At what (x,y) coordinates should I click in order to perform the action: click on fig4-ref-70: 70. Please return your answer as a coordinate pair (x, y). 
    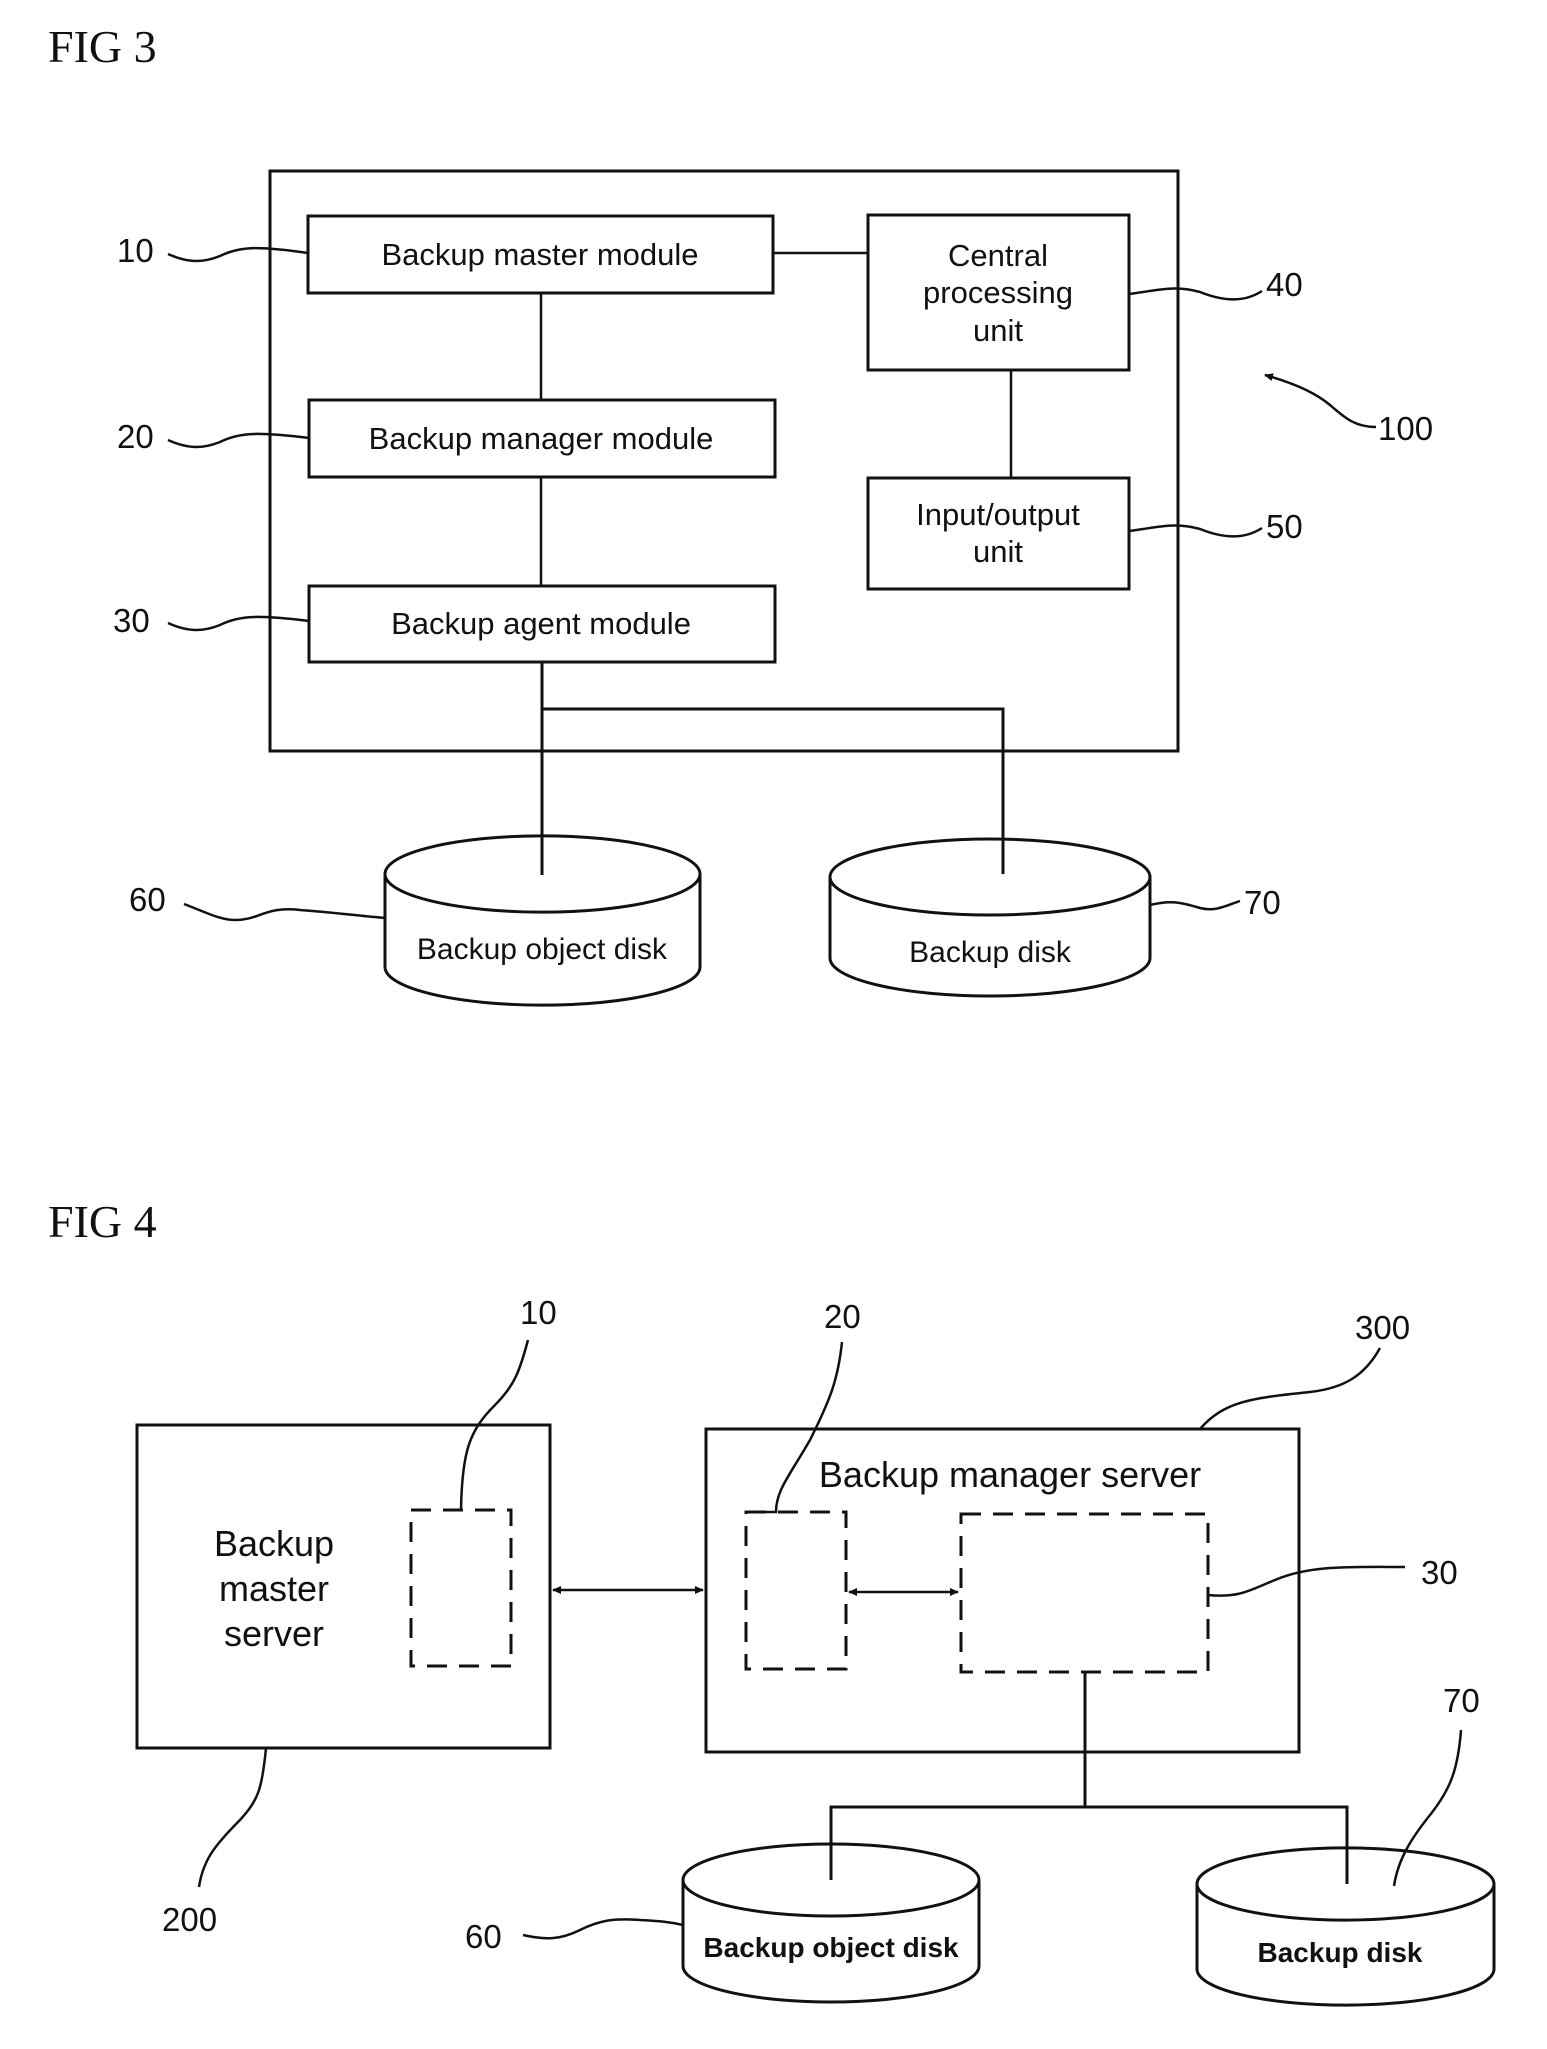
    Looking at the image, I should click on (1461, 1700).